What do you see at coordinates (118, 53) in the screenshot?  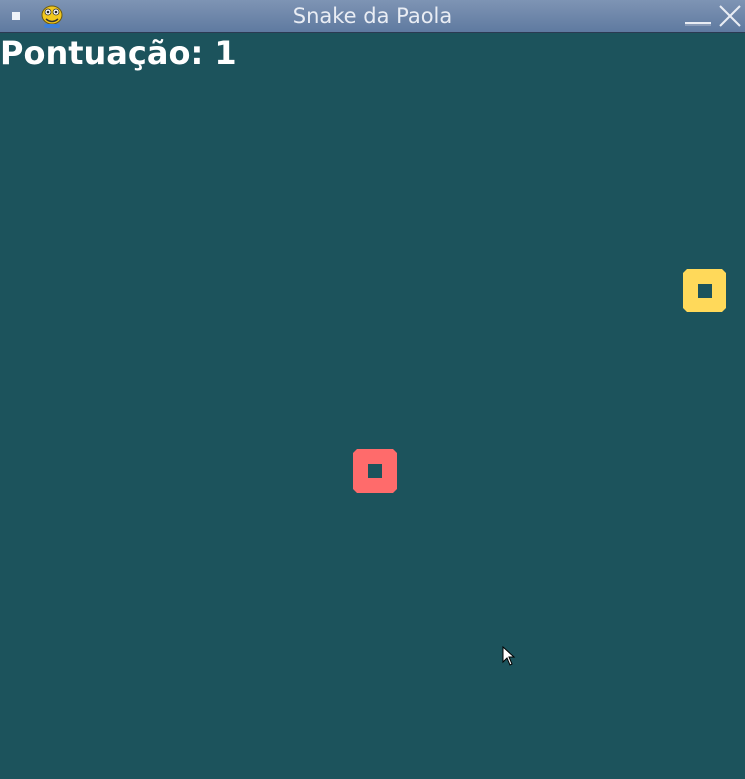 I see `score-label: Pontuação: 1` at bounding box center [118, 53].